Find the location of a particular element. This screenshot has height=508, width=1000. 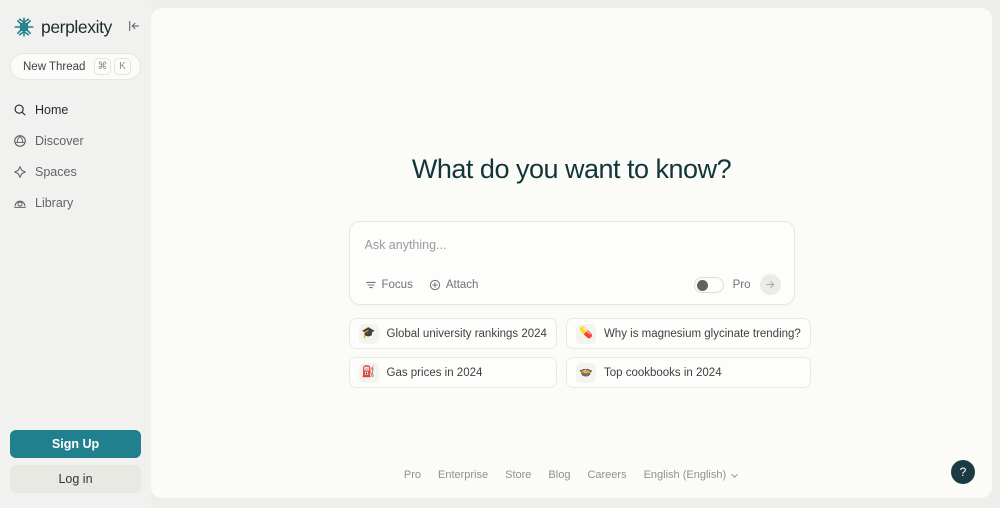

composer-right-controls: Pro is located at coordinates (737, 284).